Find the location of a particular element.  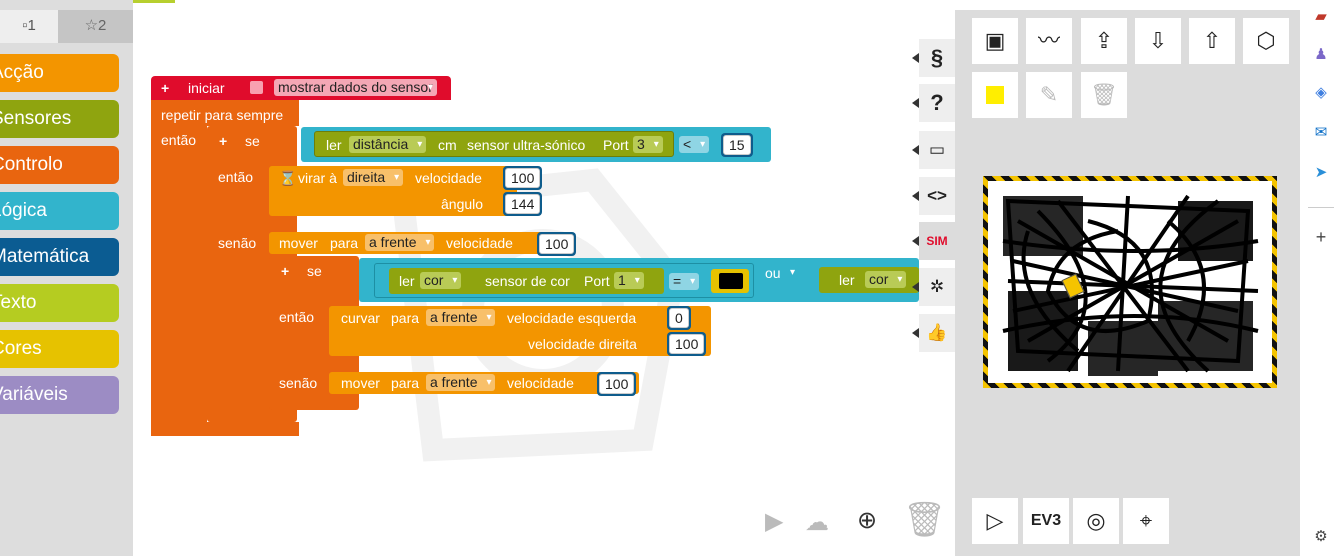

move2-speed-field: 100 is located at coordinates (617, 384).